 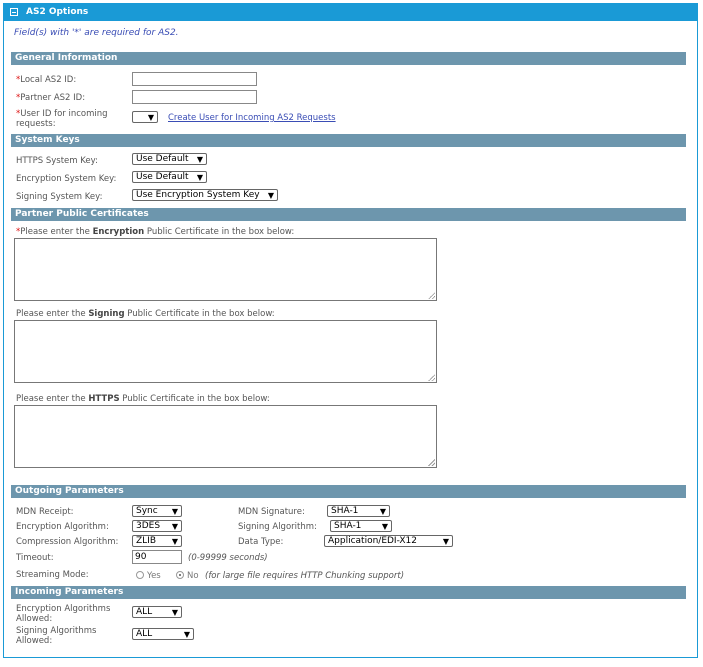 What do you see at coordinates (96, 33) in the screenshot?
I see `required-note: Field(s) with '*' are required for AS2.` at bounding box center [96, 33].